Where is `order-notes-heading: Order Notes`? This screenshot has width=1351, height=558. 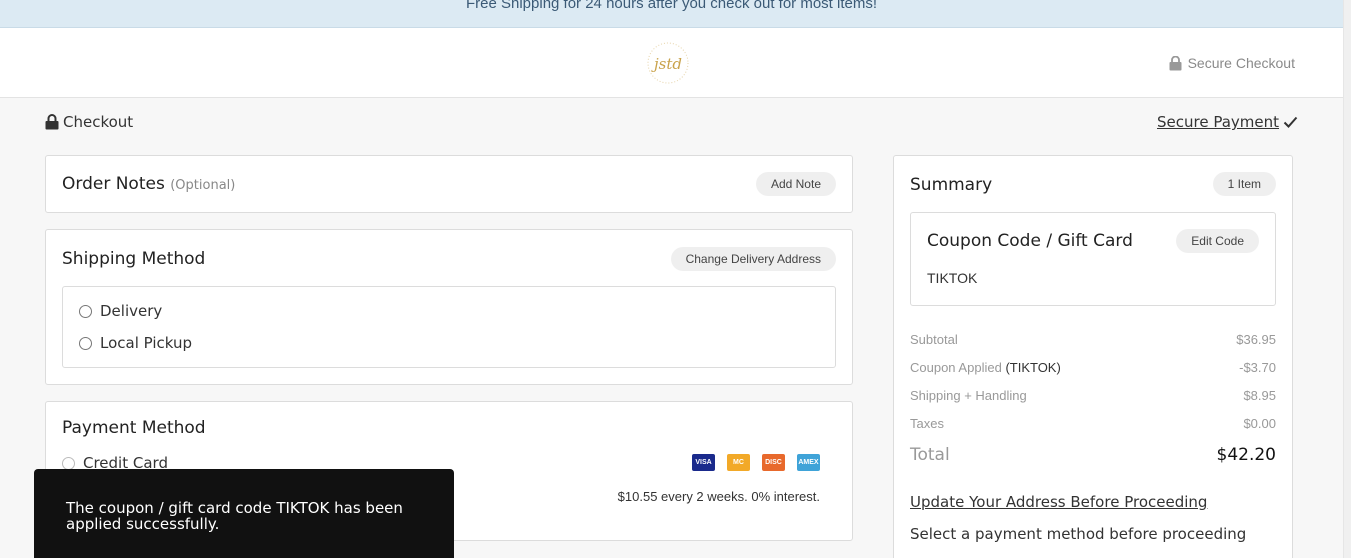 order-notes-heading: Order Notes is located at coordinates (113, 184).